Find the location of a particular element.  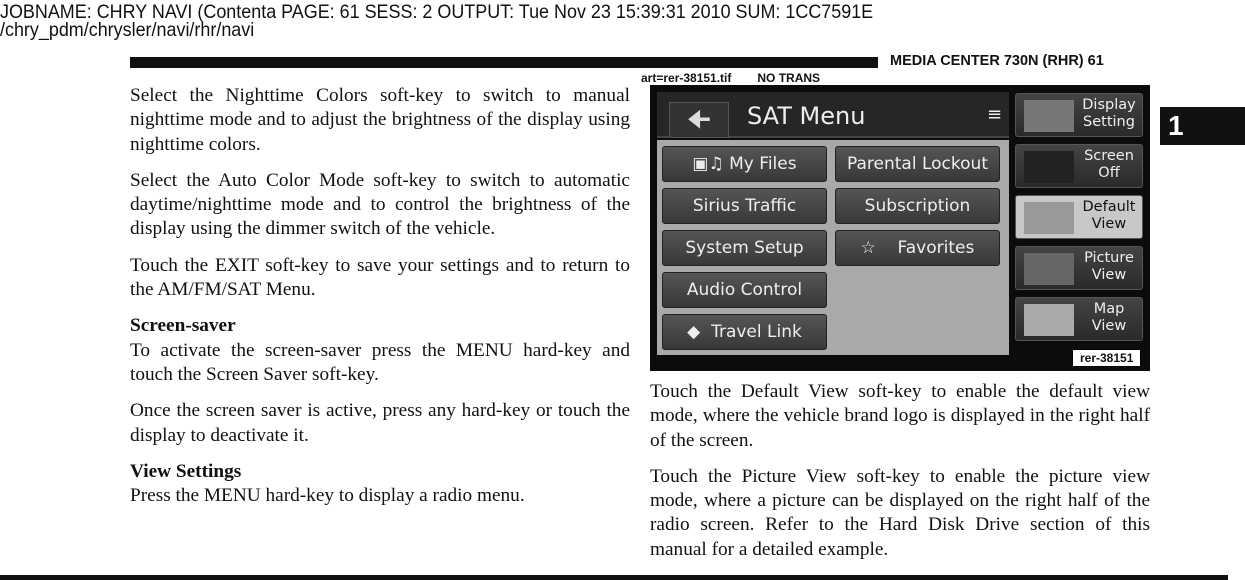

button-label: Favorites is located at coordinates (936, 248).